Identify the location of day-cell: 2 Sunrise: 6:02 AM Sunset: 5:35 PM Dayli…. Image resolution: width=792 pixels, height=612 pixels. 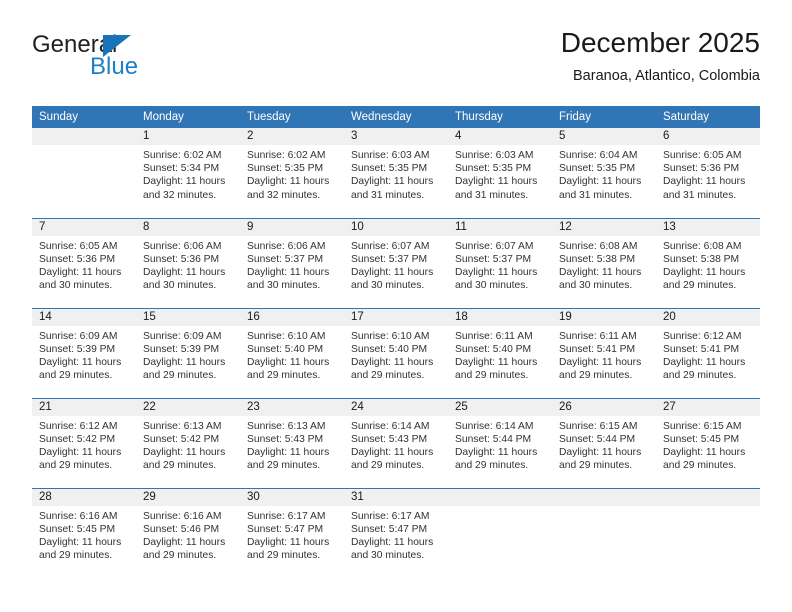
(292, 173).